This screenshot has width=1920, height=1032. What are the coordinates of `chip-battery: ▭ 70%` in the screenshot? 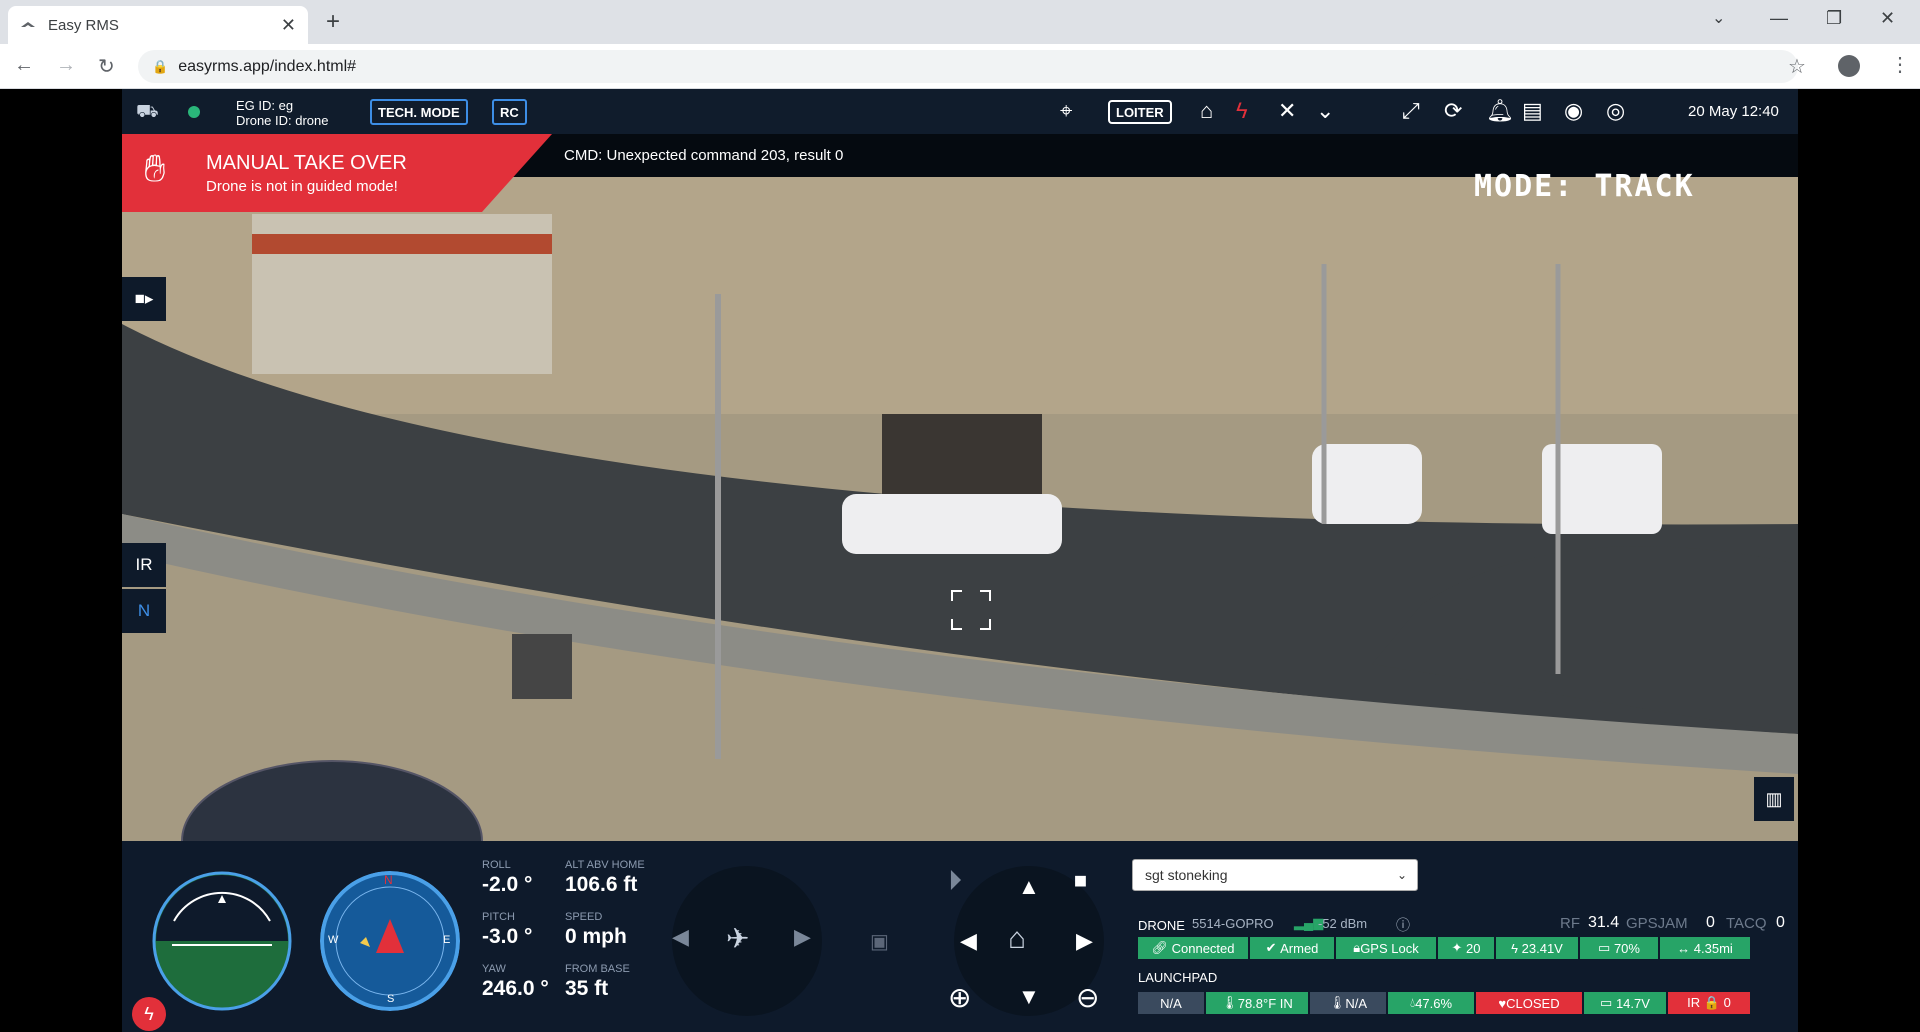 It's located at (1619, 948).